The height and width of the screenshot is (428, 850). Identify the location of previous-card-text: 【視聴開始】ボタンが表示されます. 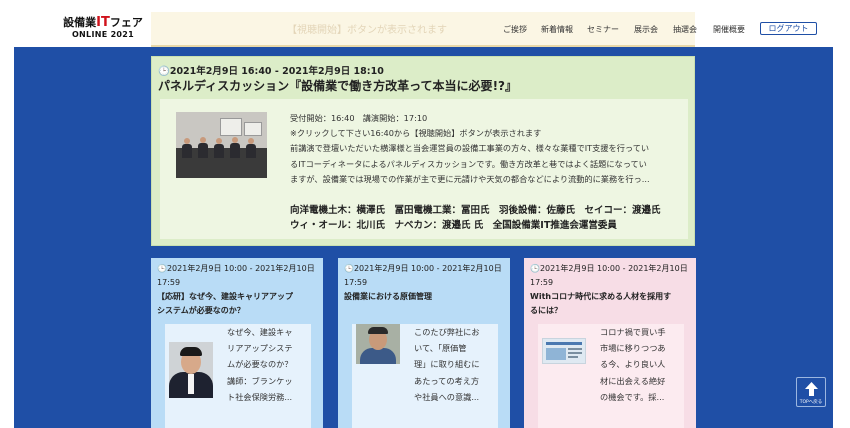
(367, 30).